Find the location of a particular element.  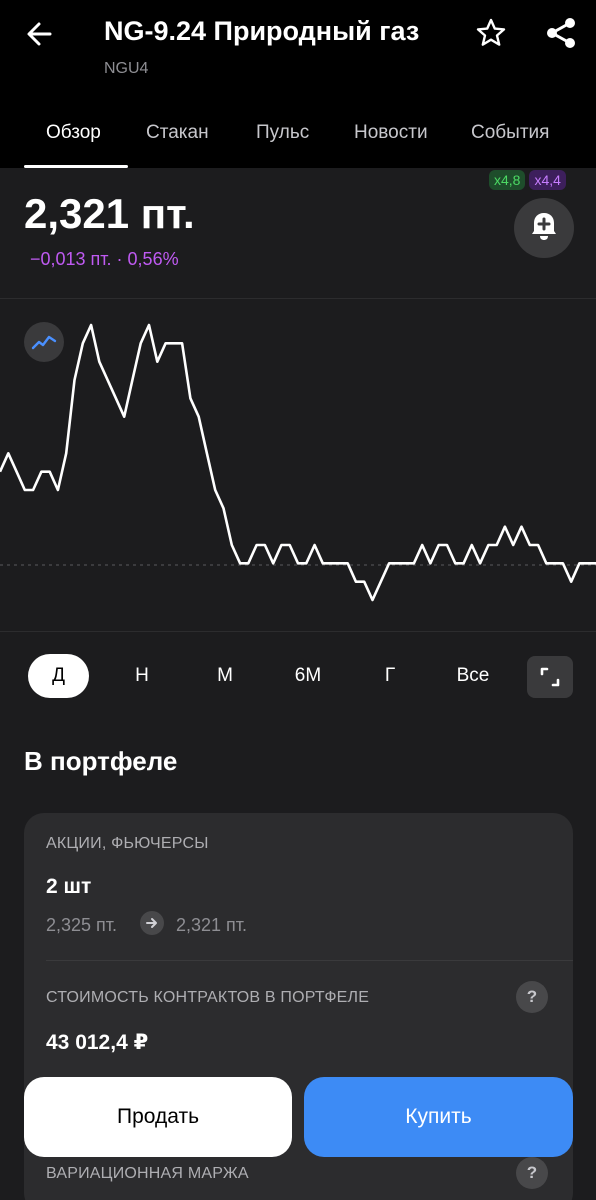

period-week: Н is located at coordinates (142, 676).